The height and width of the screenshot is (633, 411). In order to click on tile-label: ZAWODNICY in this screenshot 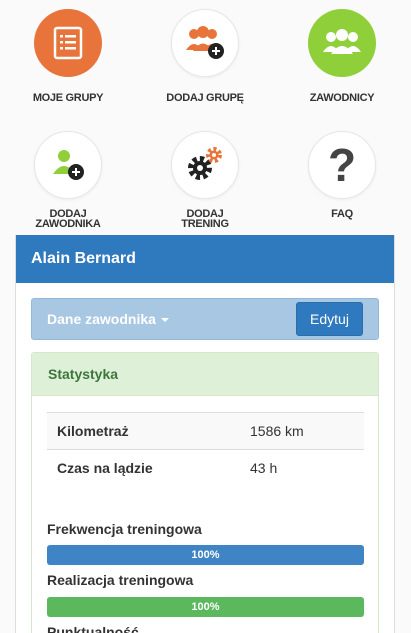, I will do `click(342, 98)`.